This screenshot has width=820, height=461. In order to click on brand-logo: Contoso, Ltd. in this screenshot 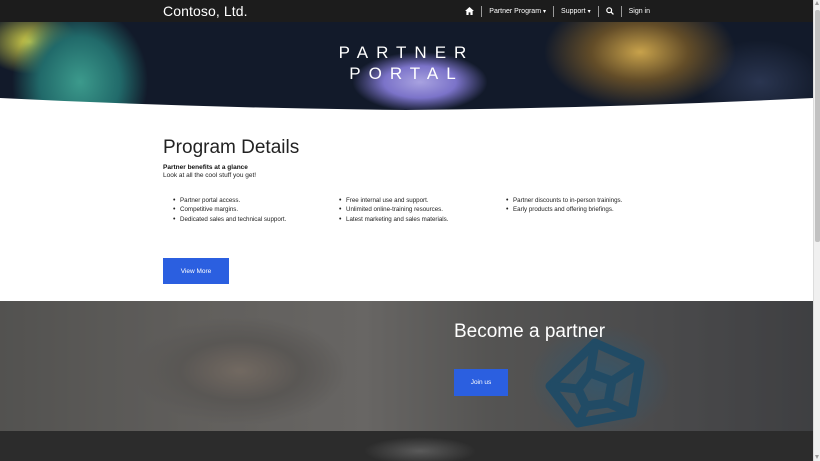, I will do `click(205, 11)`.